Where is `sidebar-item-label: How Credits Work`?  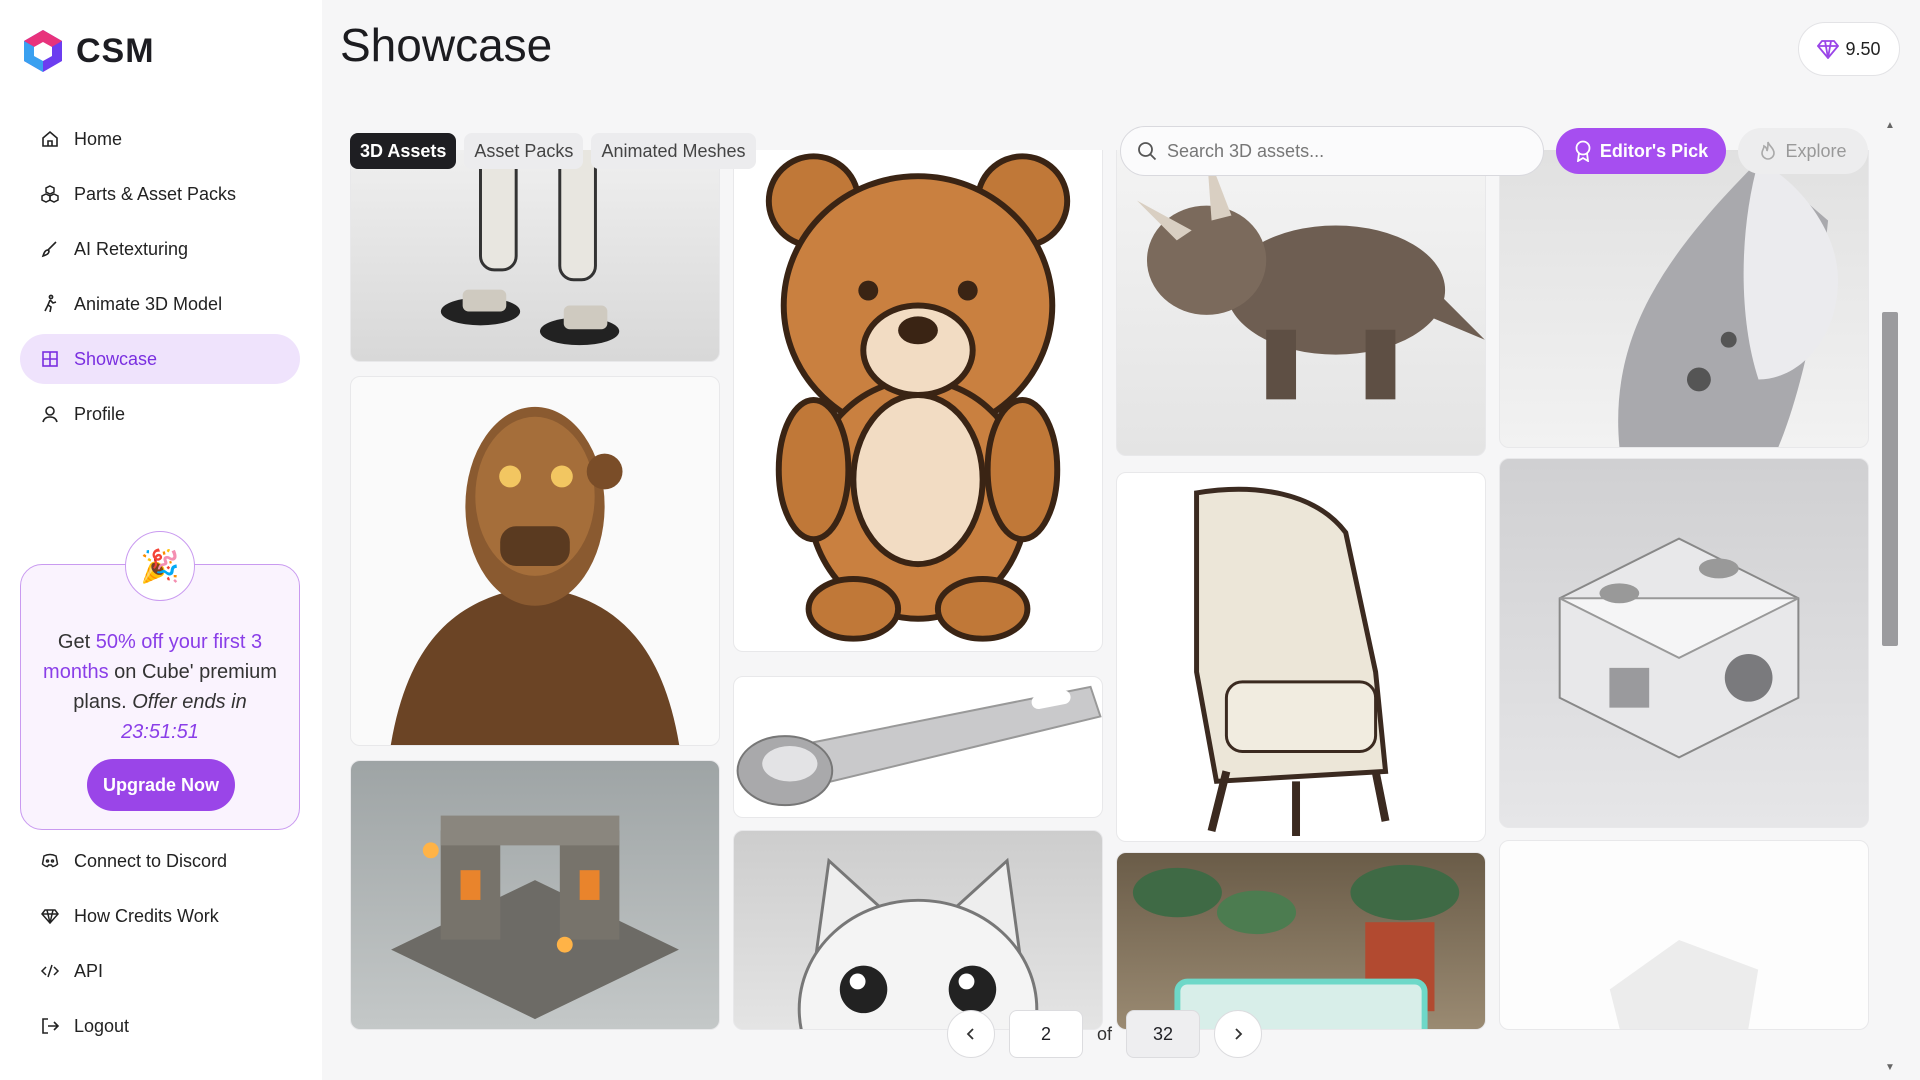
sidebar-item-label: How Credits Work is located at coordinates (146, 915).